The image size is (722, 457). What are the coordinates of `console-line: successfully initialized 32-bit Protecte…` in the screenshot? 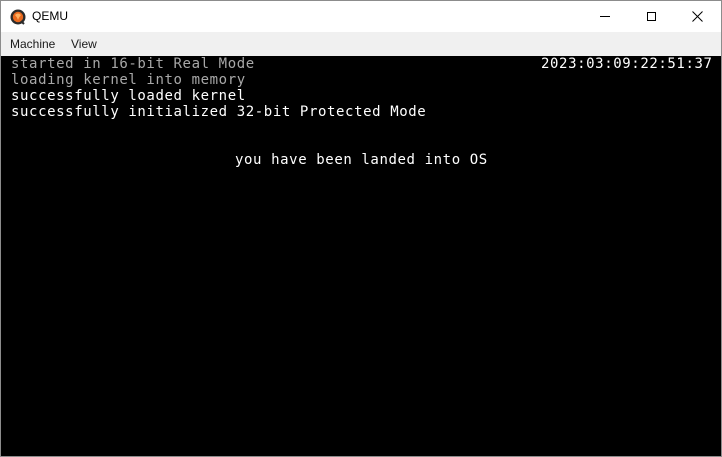 It's located at (219, 112).